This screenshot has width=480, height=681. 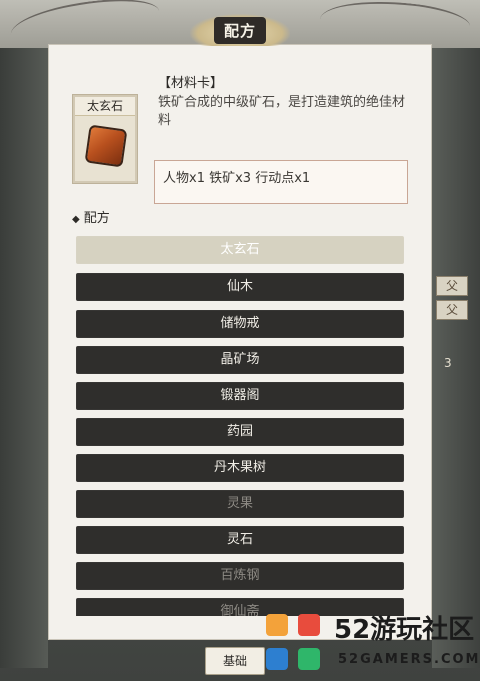 I want to click on recipe-section-header: ◆ 配方, so click(x=91, y=216).